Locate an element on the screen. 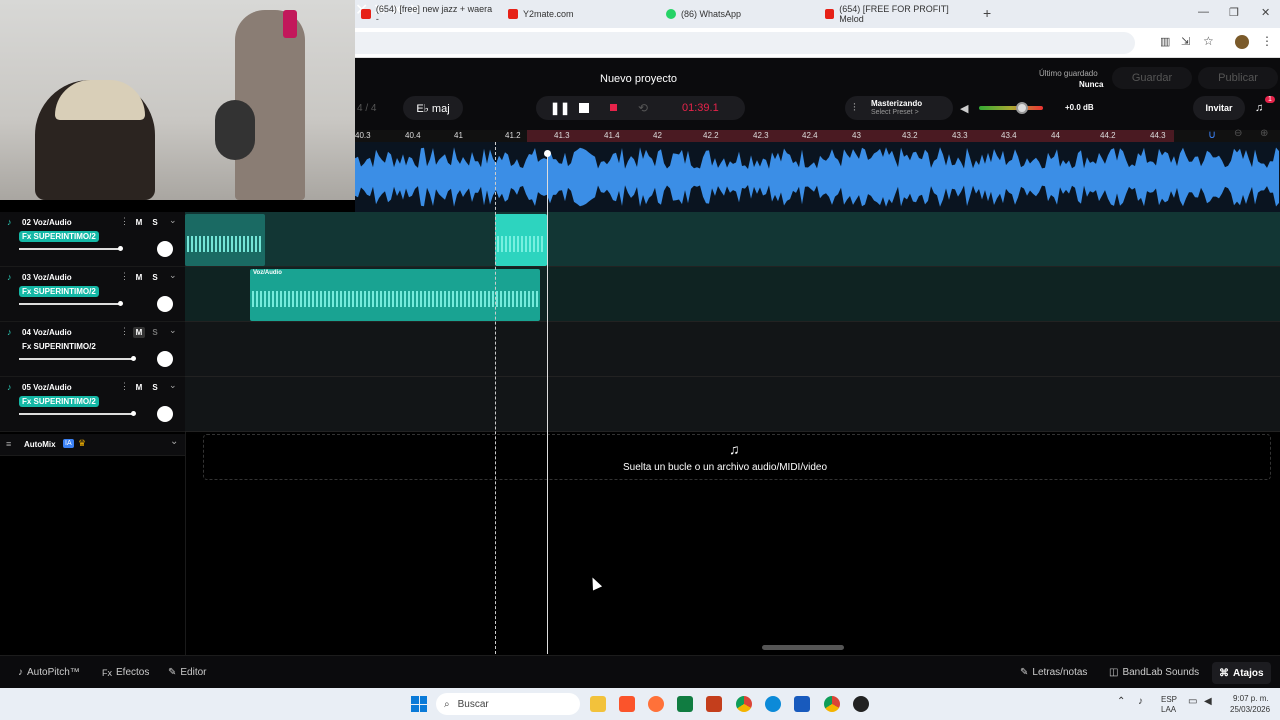 This screenshot has height=720, width=1280. track-header: ♪ 02 Voz/Audio ⋮ M S ⌄ Fx SUPERINTIMO/2 is located at coordinates (92, 239).